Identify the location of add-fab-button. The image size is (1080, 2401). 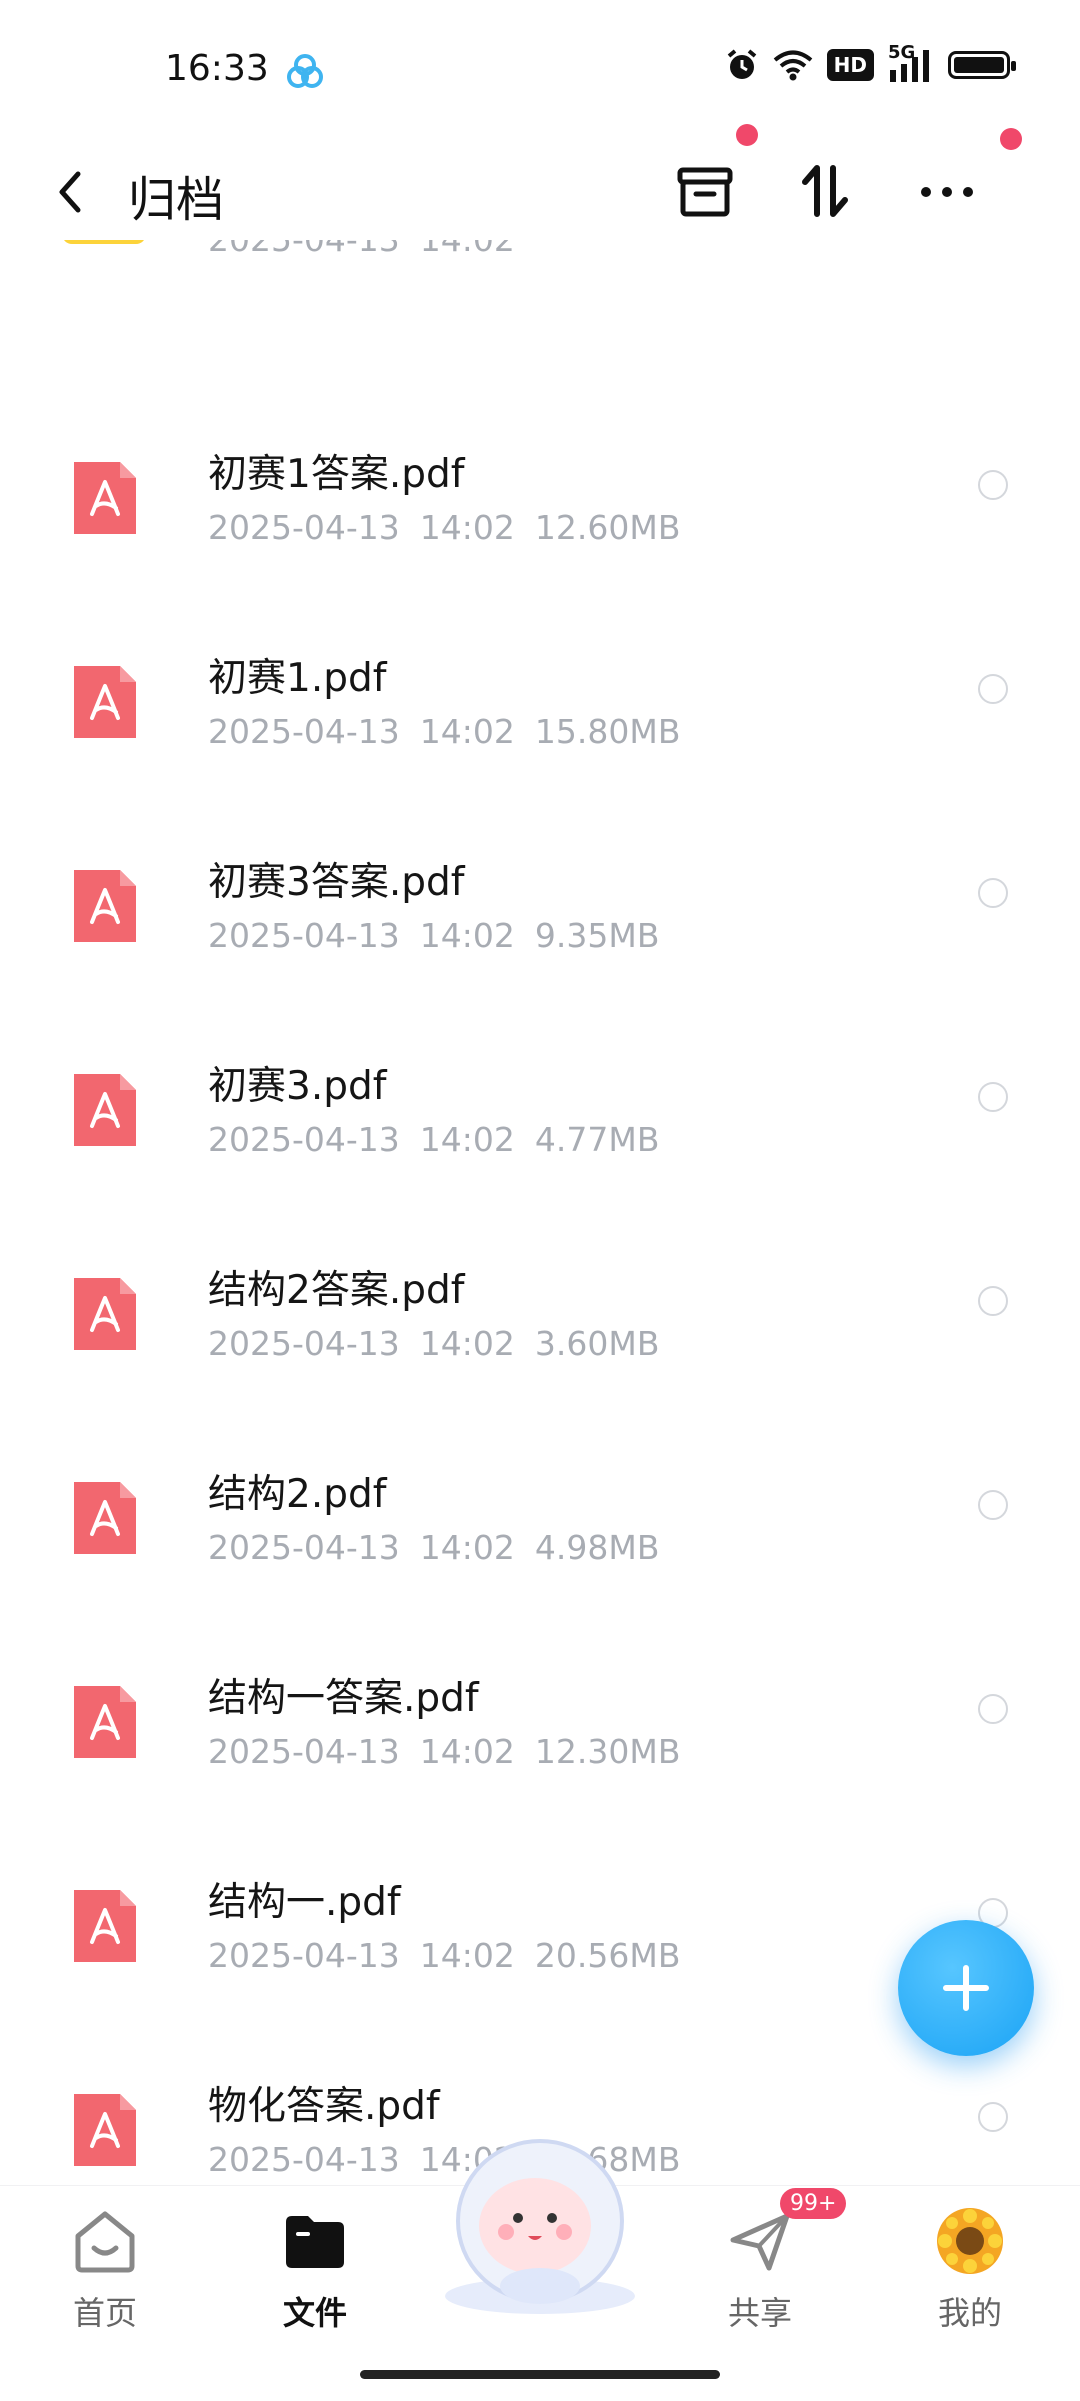
(966, 1988).